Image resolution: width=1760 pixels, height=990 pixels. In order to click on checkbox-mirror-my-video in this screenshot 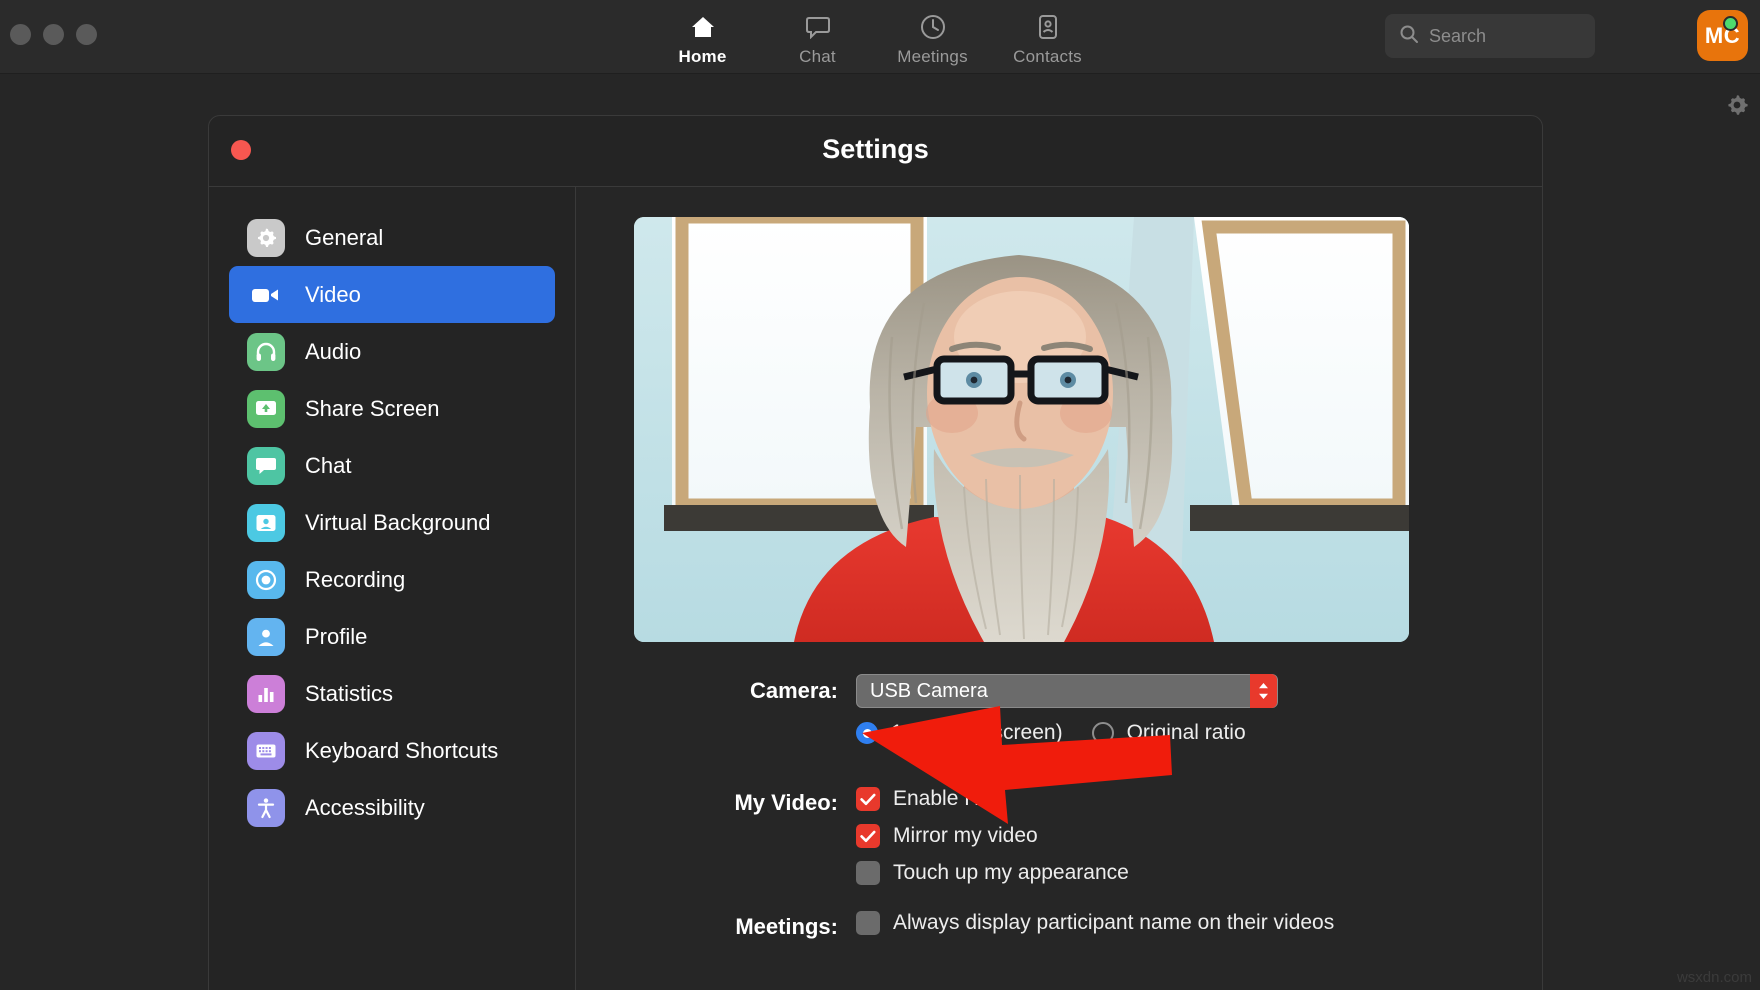, I will do `click(868, 836)`.